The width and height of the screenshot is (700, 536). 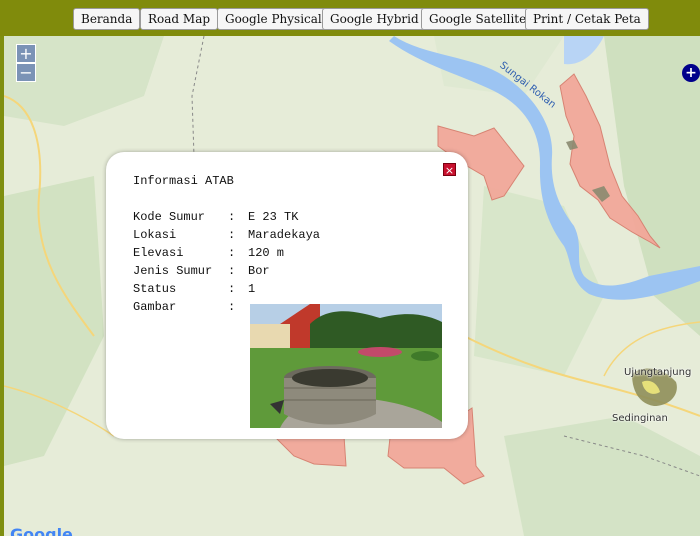 I want to click on info-key: Elevasi, so click(x=158, y=253).